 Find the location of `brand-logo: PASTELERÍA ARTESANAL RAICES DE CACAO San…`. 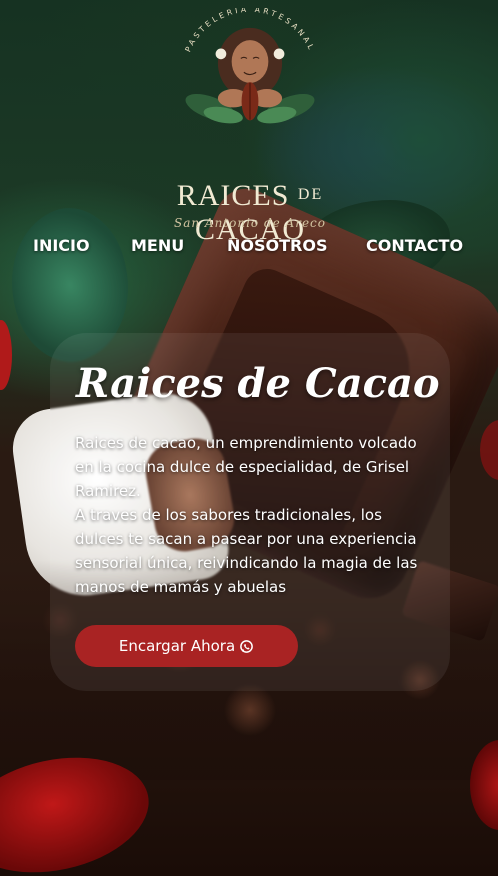

brand-logo: PASTELERÍA ARTESANAL RAICES DE CACAO San… is located at coordinates (250, 127).